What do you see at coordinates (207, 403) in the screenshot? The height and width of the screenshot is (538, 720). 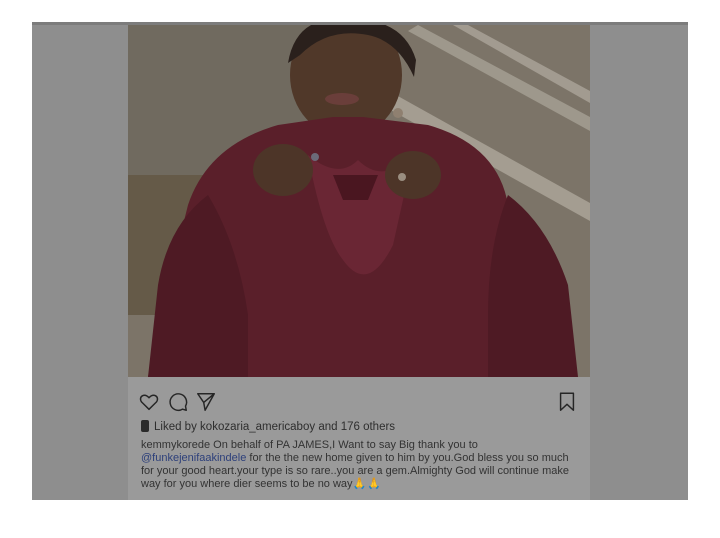 I see `send-icon` at bounding box center [207, 403].